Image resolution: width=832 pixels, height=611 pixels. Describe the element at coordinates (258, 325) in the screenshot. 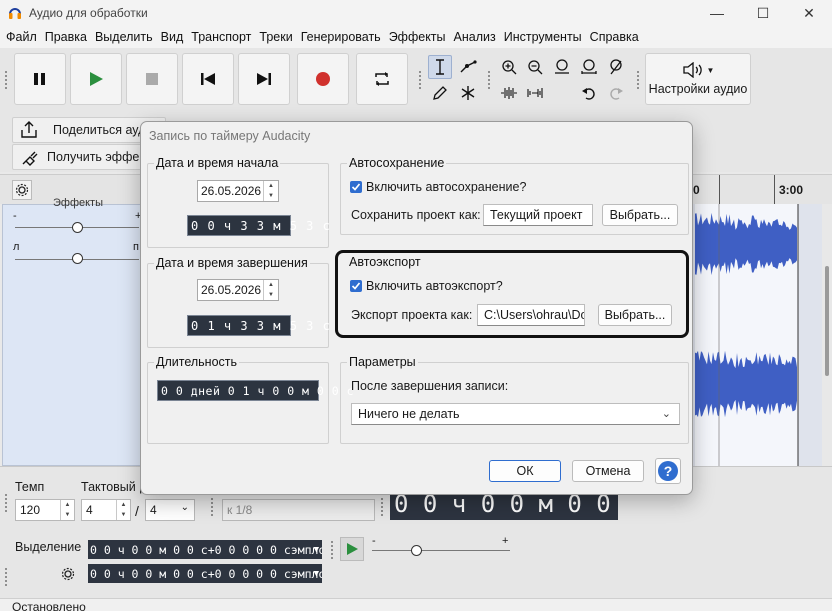

I see `end-time-field: 0 1 ч 3 3 м 5 3 с` at that location.